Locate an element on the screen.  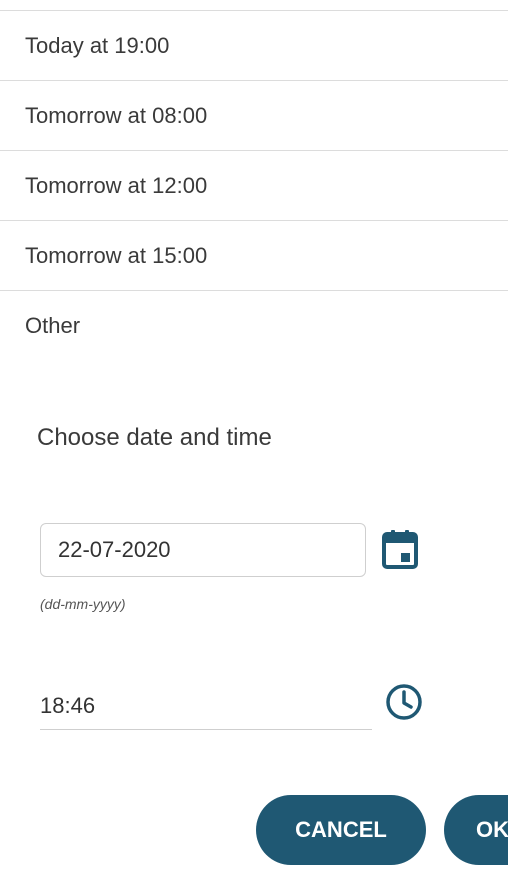
option-label: Today at 19:00 is located at coordinates (97, 45).